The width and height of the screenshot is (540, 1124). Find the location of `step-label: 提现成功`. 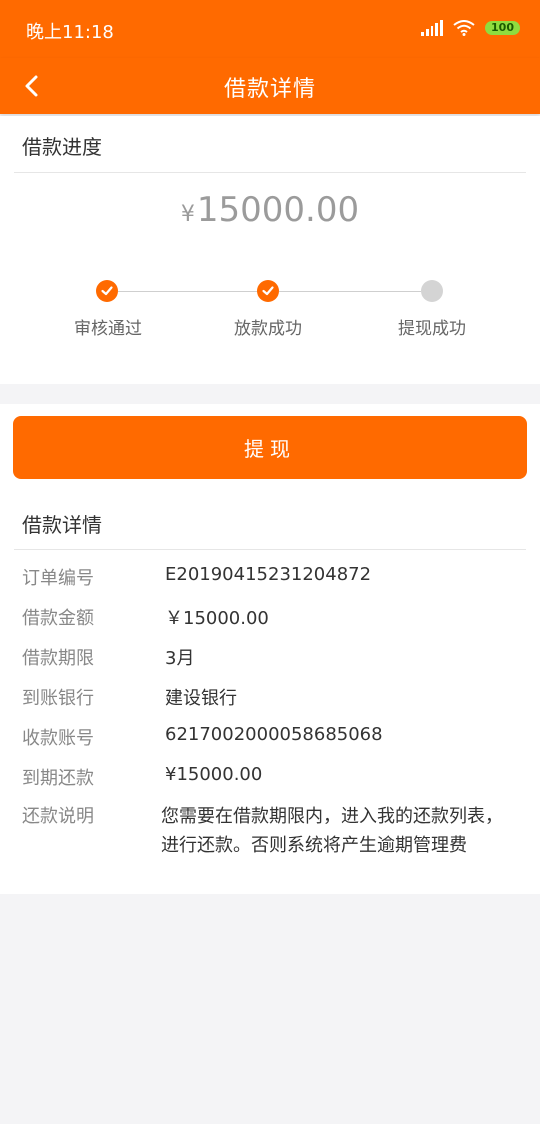

step-label: 提现成功 is located at coordinates (432, 329).